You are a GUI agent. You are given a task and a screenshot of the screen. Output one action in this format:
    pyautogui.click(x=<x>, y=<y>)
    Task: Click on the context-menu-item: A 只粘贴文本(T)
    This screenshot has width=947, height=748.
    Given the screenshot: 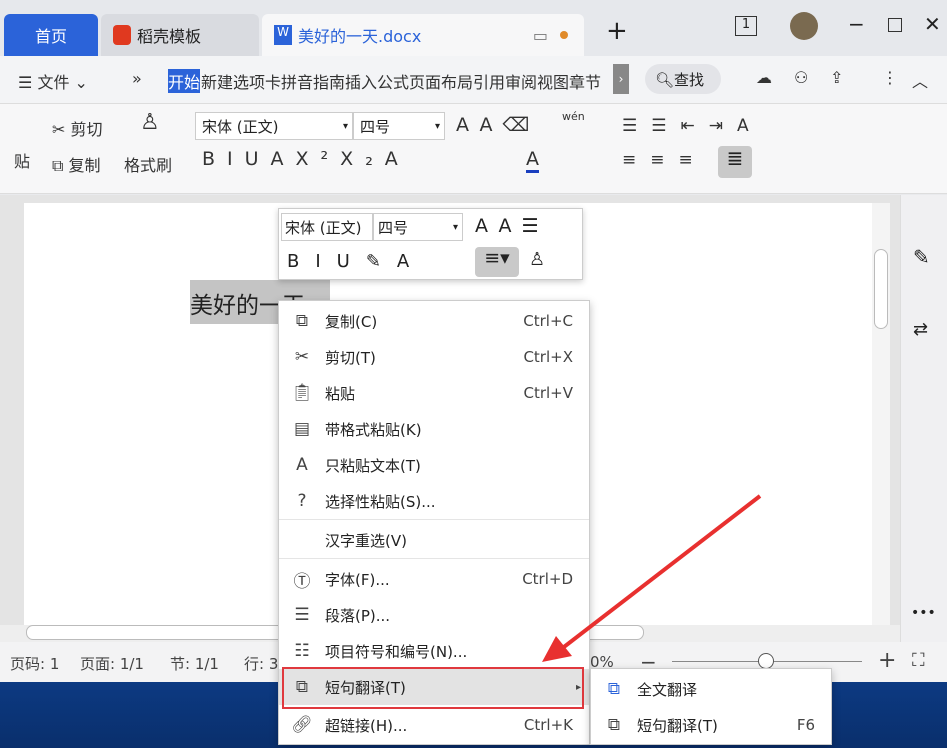 What is the action you would take?
    pyautogui.click(x=434, y=465)
    